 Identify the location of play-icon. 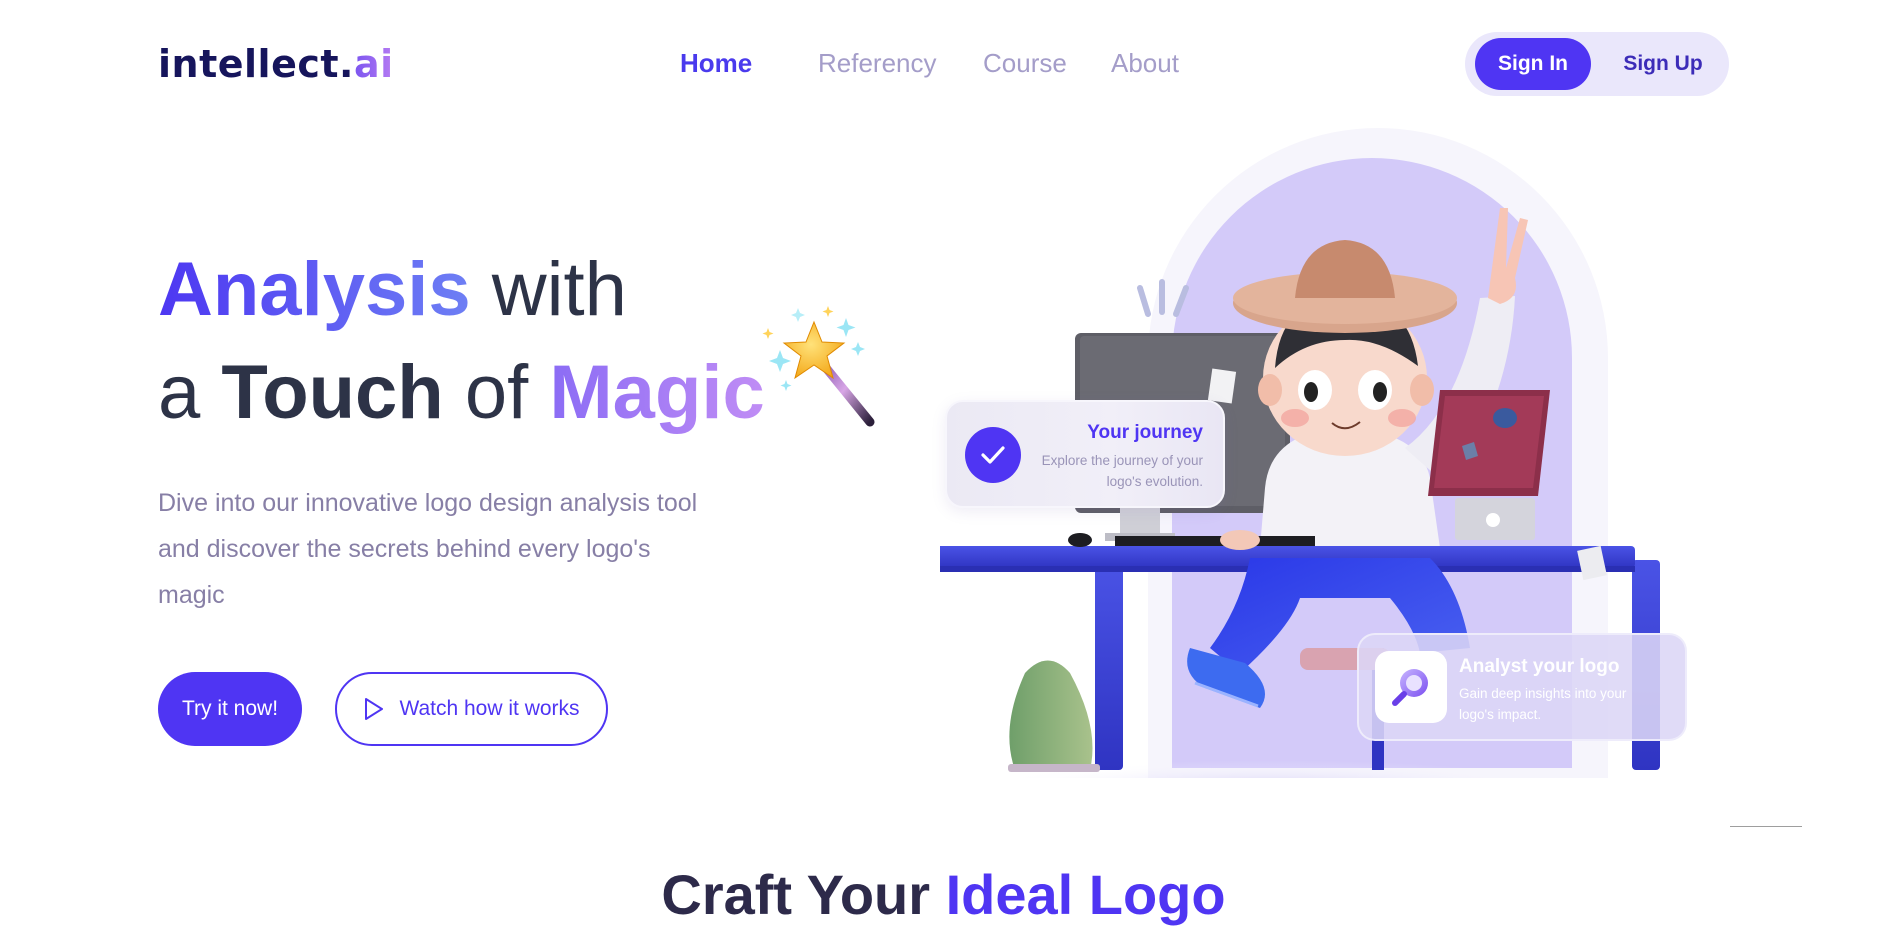
(374, 709).